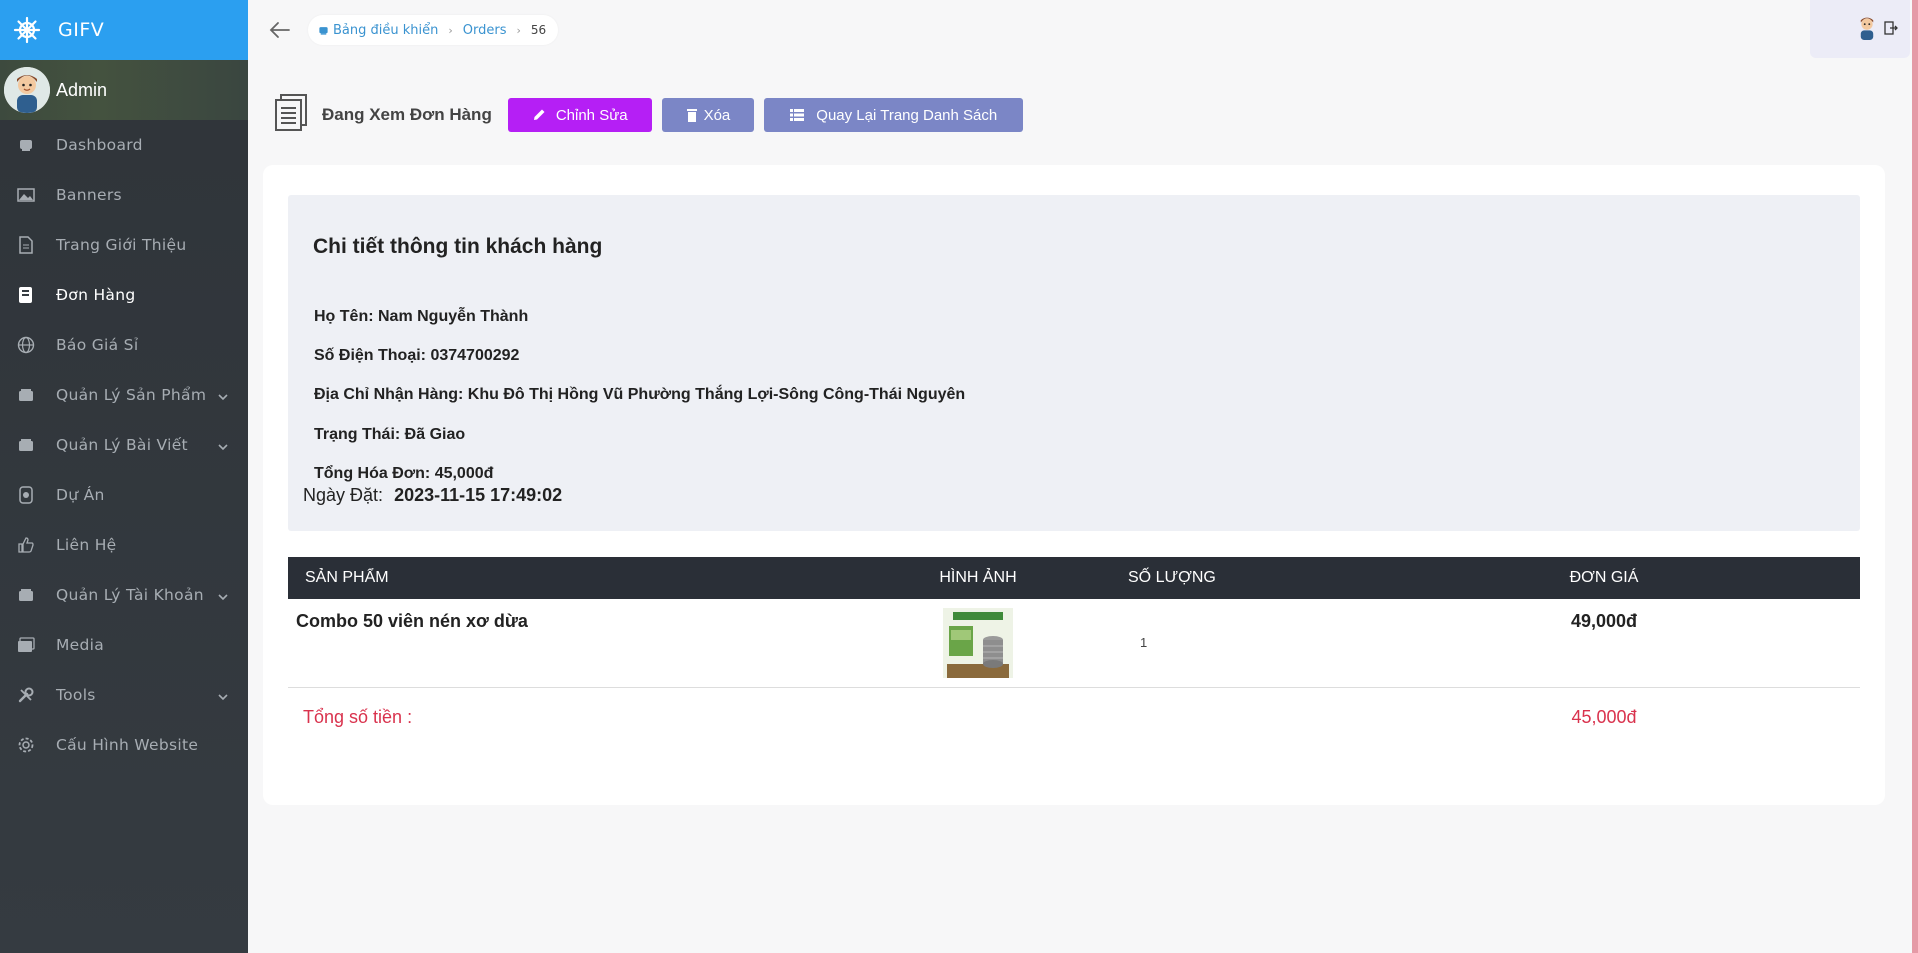  I want to click on user-menu, so click(1860, 29).